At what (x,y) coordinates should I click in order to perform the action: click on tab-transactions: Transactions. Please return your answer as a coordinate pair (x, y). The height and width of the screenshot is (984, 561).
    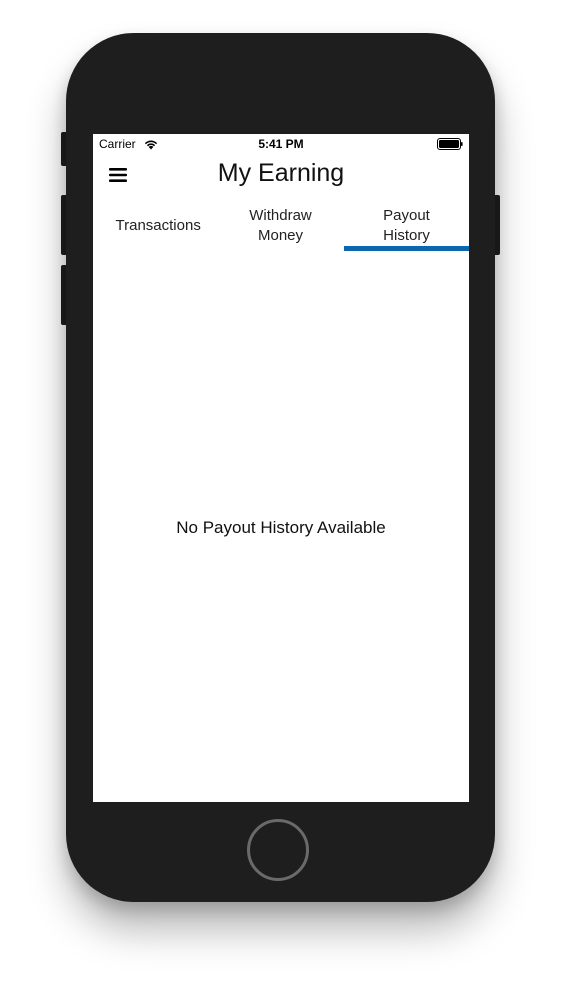
    Looking at the image, I should click on (155, 226).